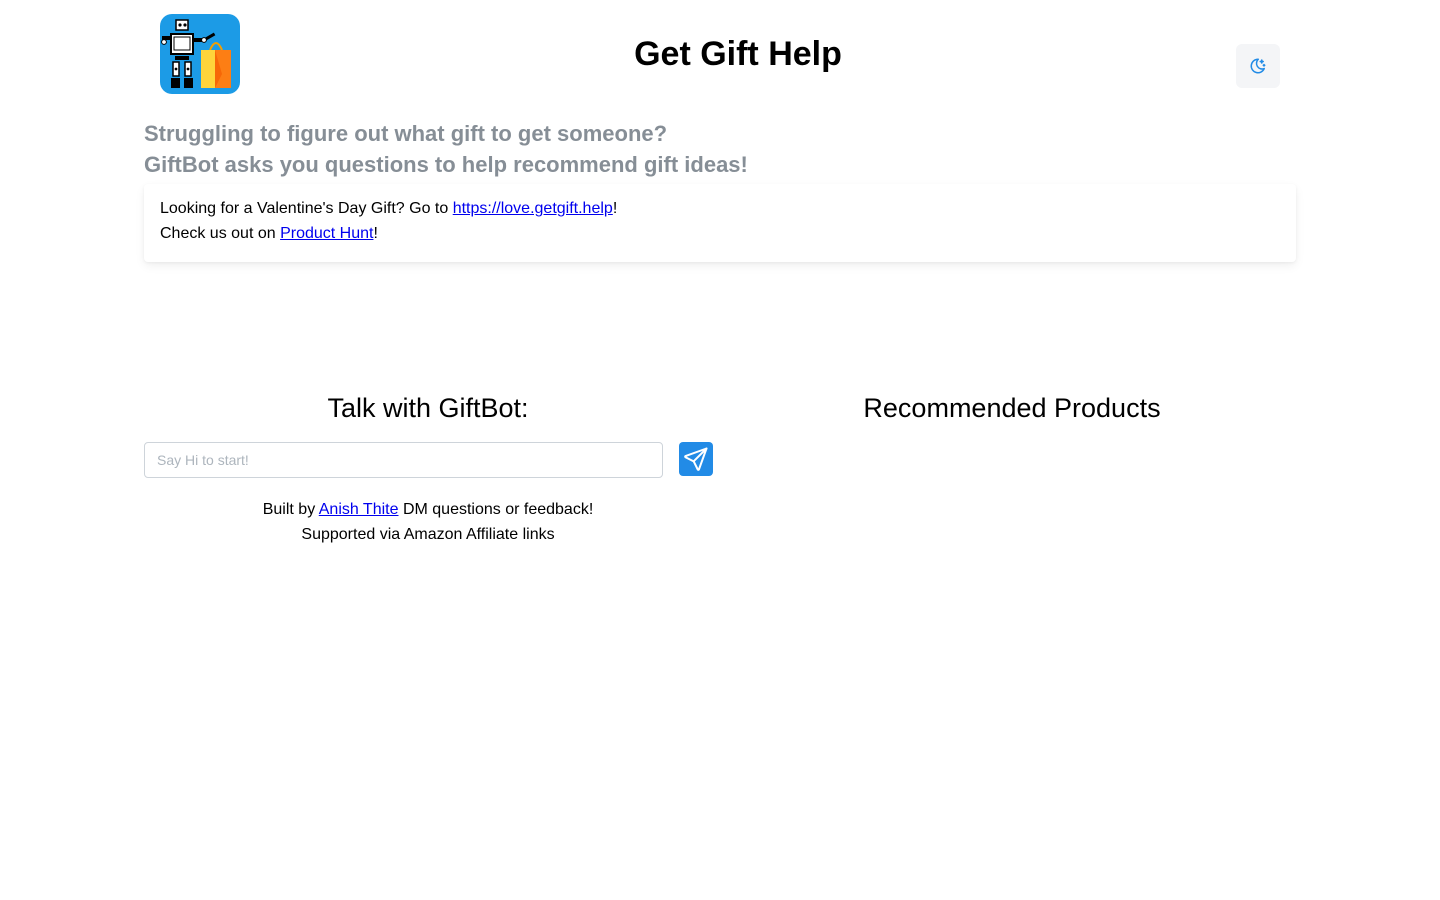 Image resolution: width=1440 pixels, height=900 pixels. I want to click on built-by-suffix: DM questions or feedback!, so click(496, 509).